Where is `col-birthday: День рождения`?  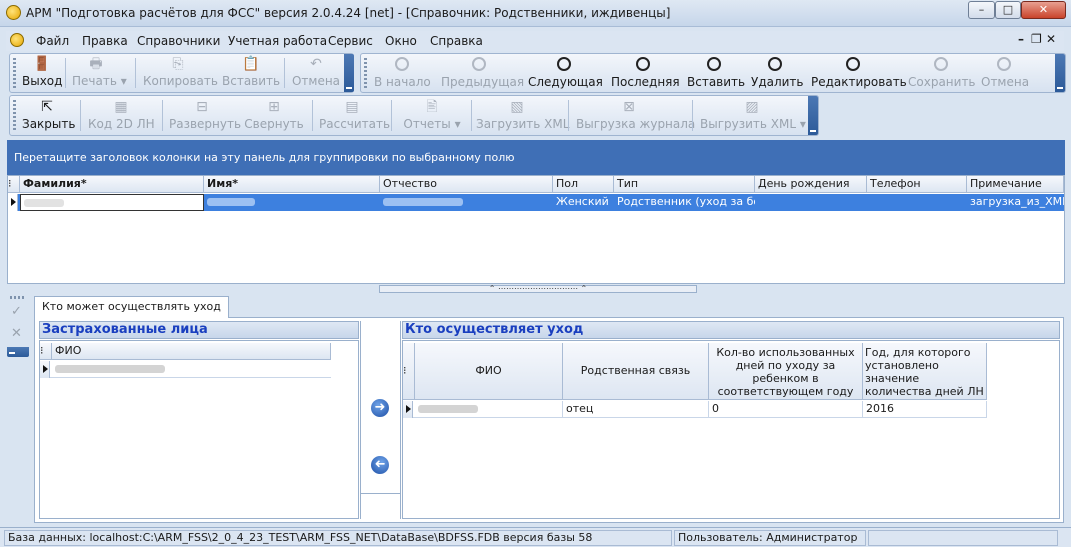 col-birthday: День рождения is located at coordinates (811, 184).